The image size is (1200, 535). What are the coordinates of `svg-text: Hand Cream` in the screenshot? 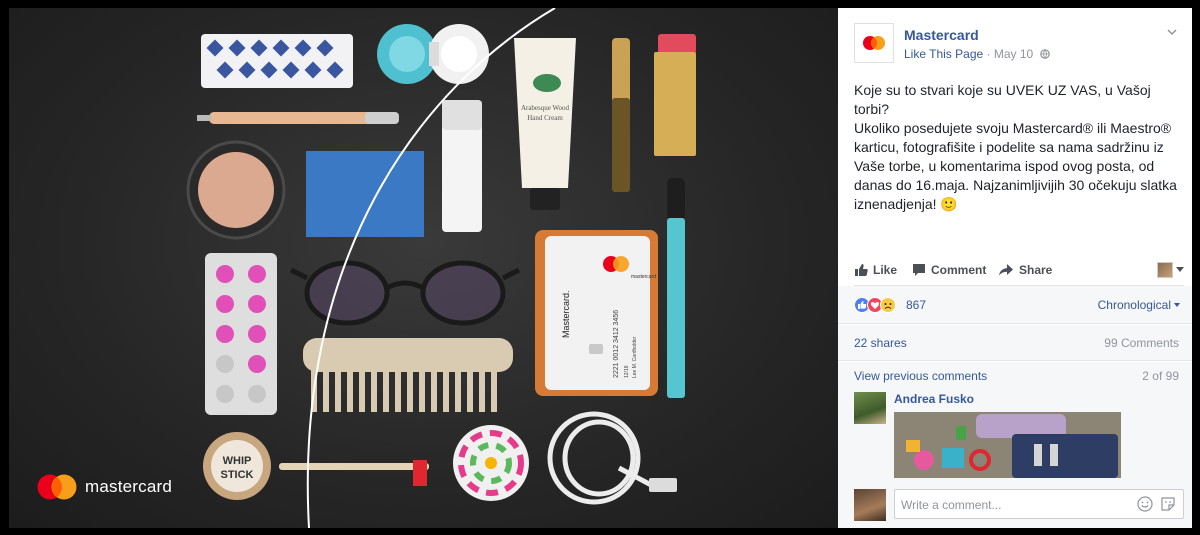 It's located at (545, 118).